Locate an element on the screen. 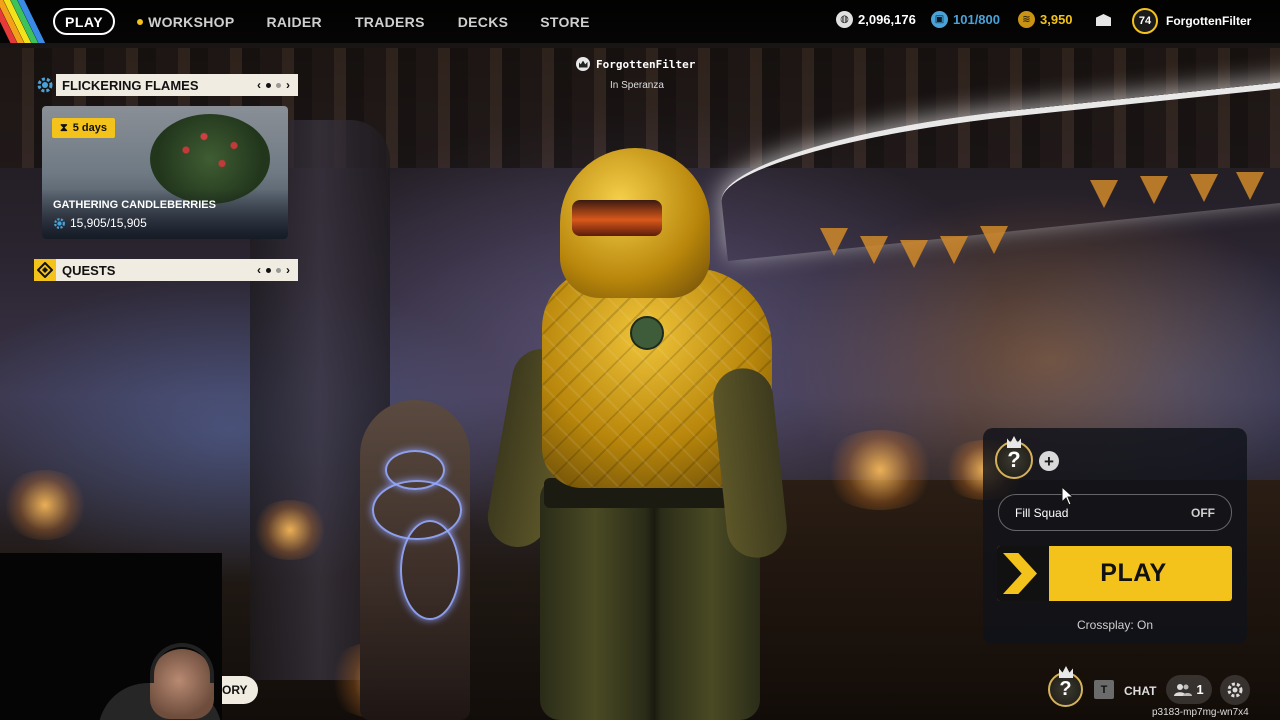 Image resolution: width=1280 pixels, height=720 pixels. event-pager: ‹ › is located at coordinates (273, 85).